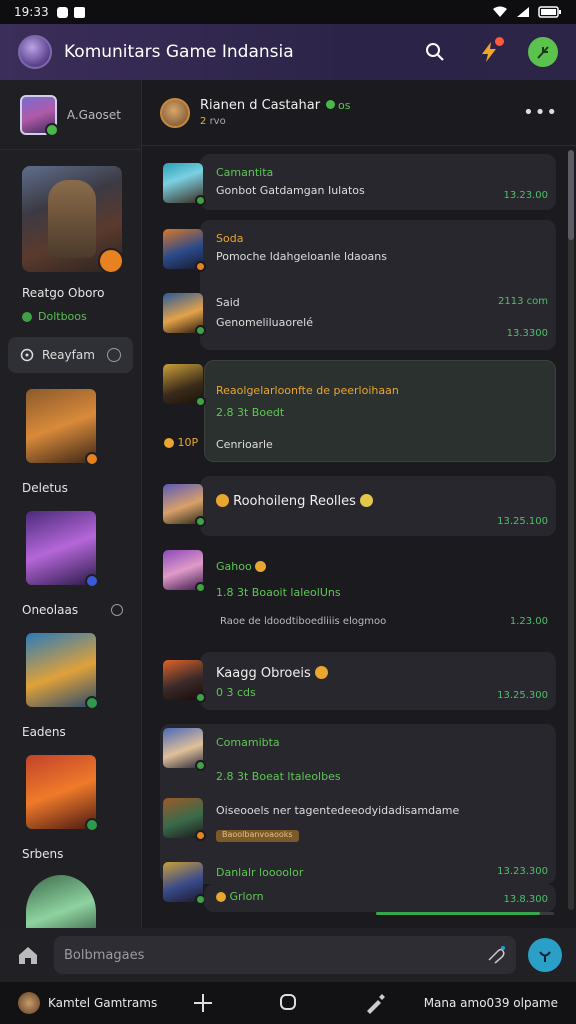  Describe the element at coordinates (571, 530) in the screenshot. I see `scrollbar-track` at that location.